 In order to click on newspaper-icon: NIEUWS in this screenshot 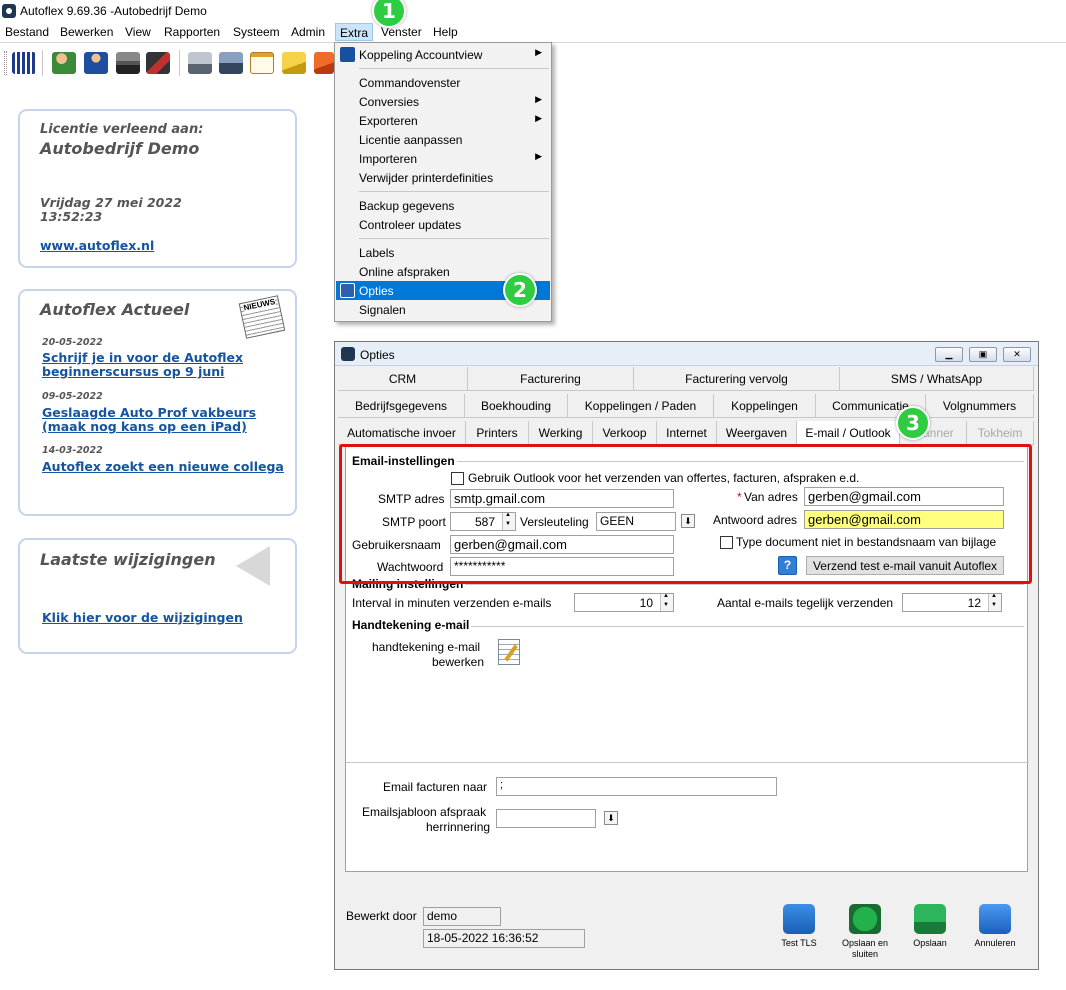, I will do `click(262, 317)`.